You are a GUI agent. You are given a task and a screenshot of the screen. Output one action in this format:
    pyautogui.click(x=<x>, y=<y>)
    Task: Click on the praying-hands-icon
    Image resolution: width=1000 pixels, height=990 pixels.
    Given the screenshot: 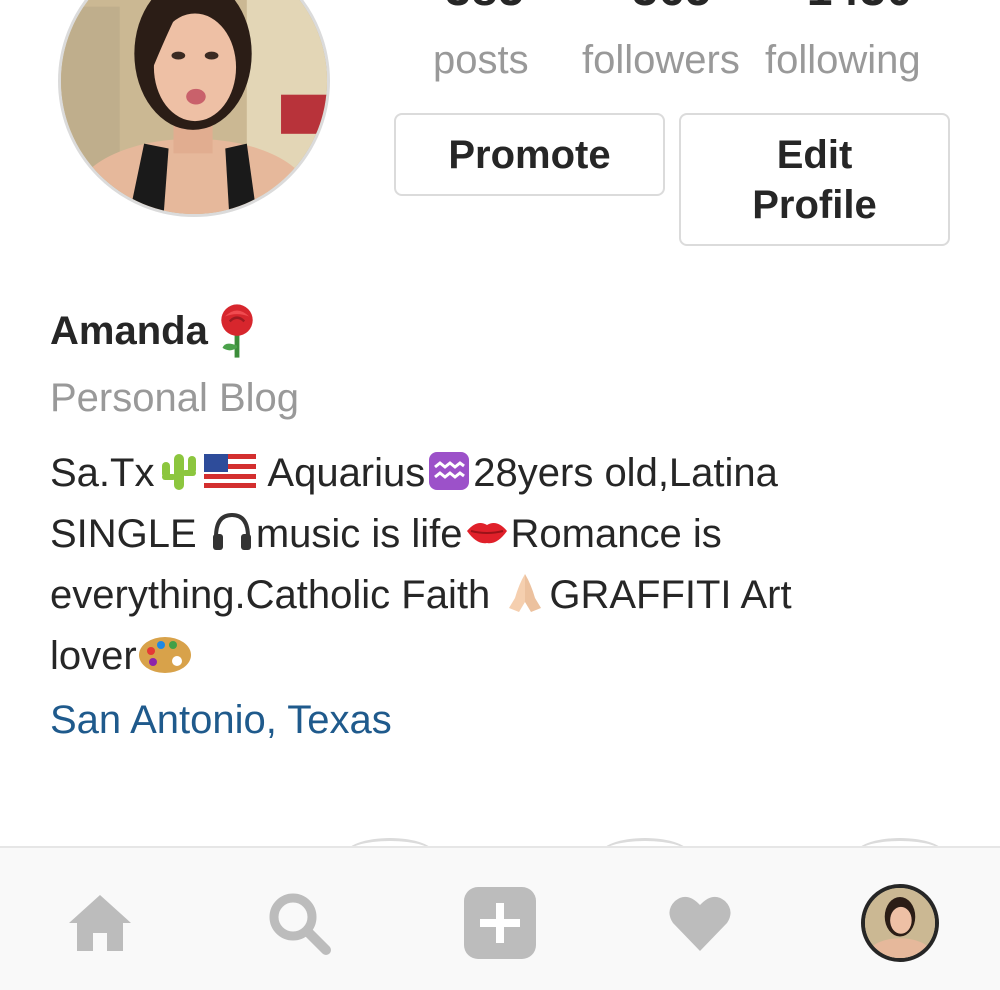 What is the action you would take?
    pyautogui.click(x=525, y=592)
    